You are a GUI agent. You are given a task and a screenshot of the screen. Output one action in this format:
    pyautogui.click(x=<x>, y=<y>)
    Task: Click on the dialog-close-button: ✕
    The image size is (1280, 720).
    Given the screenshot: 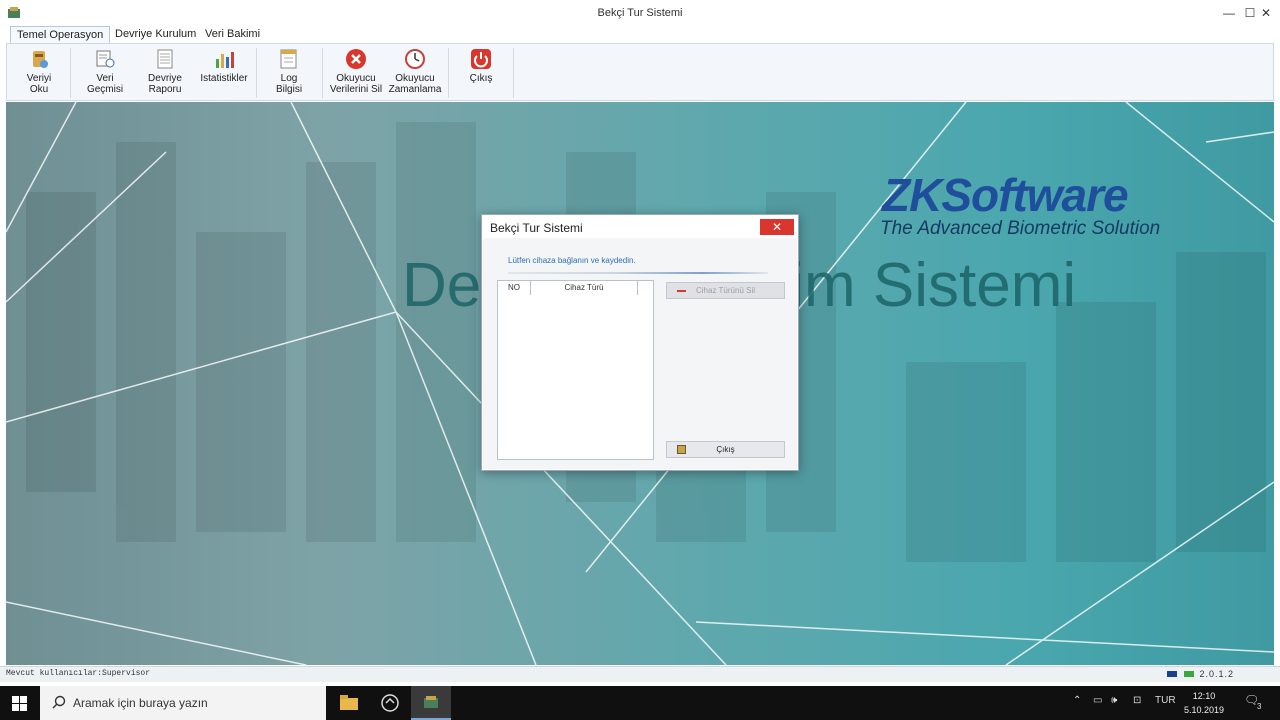 What is the action you would take?
    pyautogui.click(x=777, y=227)
    